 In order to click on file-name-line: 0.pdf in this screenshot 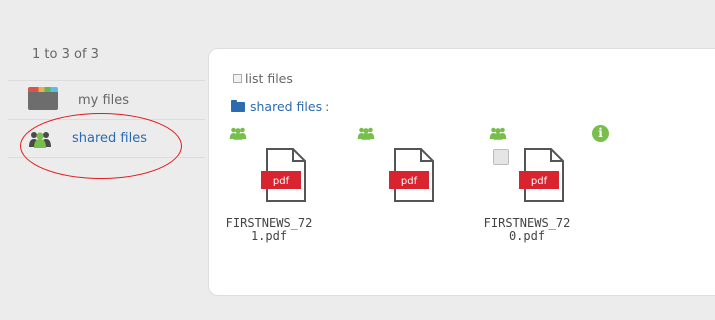, I will do `click(527, 236)`.